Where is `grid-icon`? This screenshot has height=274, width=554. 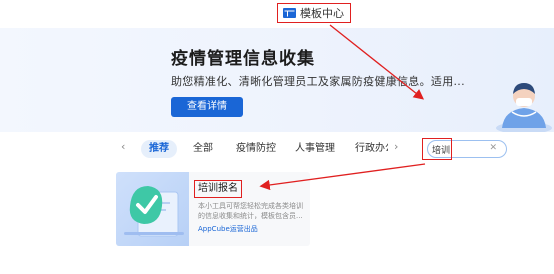 grid-icon is located at coordinates (289, 13).